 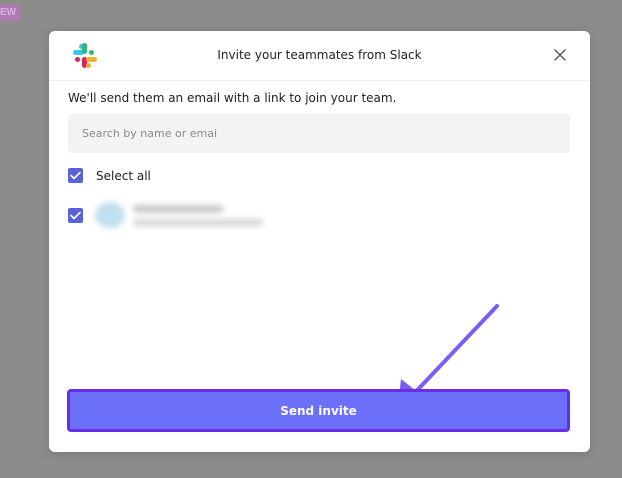 I want to click on teammate-redacted, so click(x=179, y=215).